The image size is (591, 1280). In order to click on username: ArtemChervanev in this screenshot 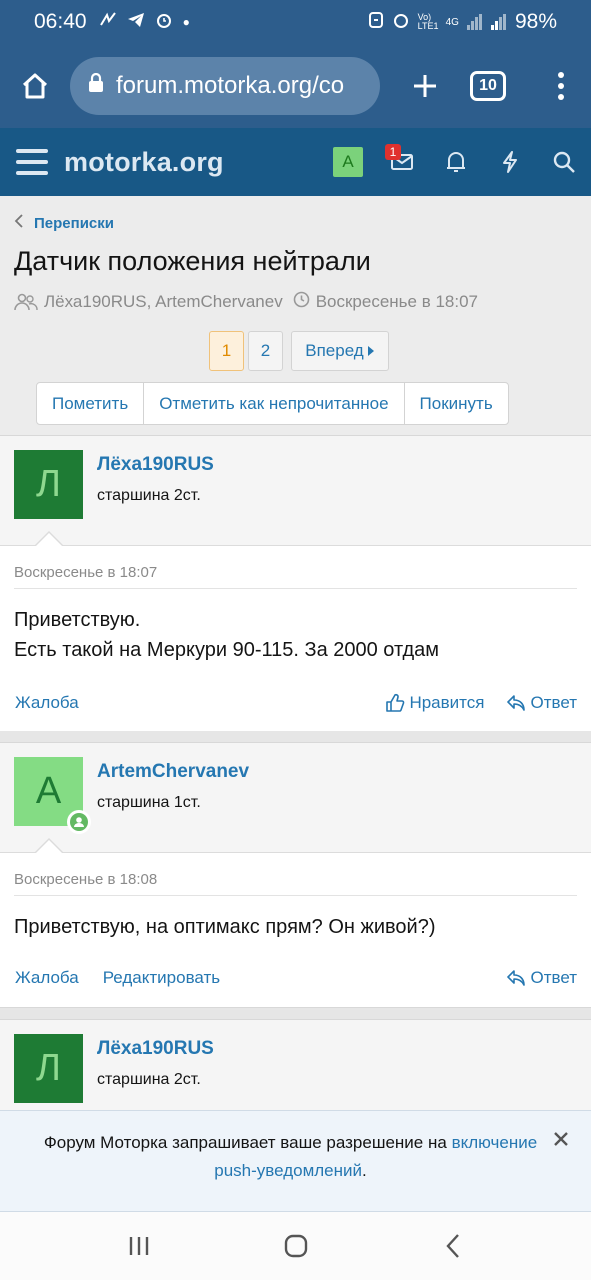, I will do `click(173, 772)`.